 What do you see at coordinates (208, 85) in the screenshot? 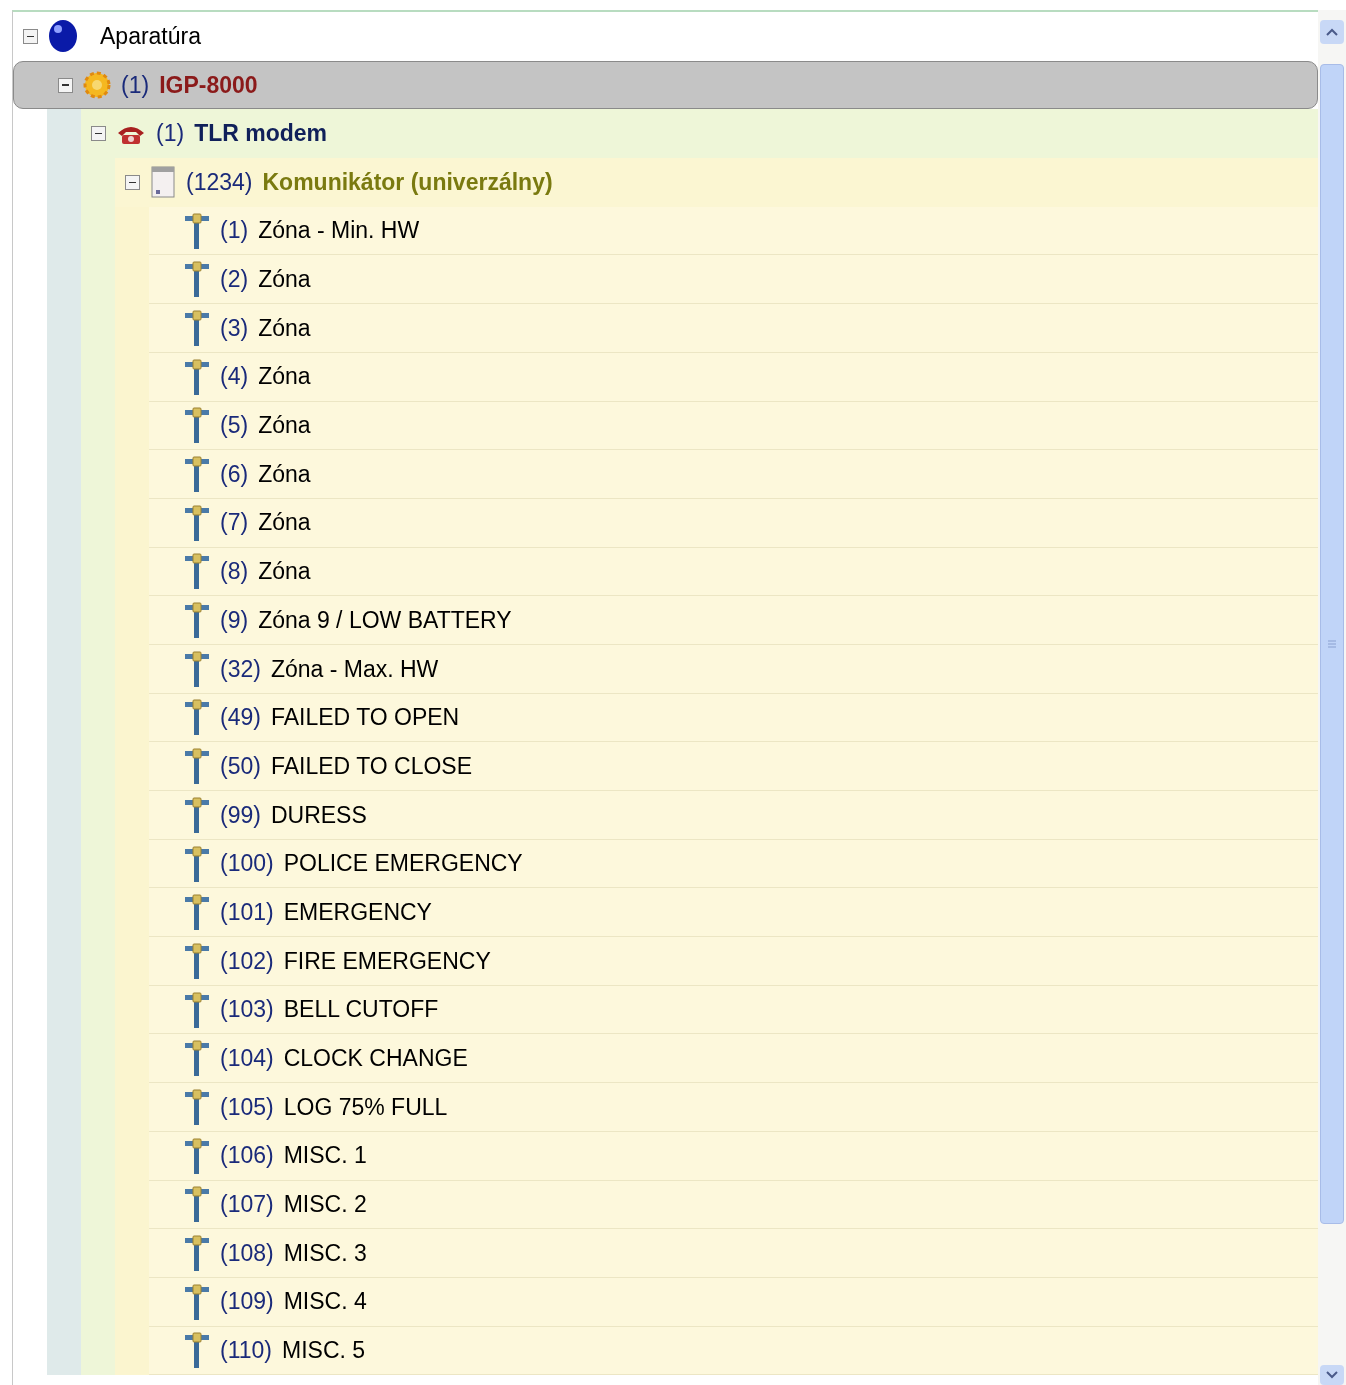
I see `node-label: IGP-8000` at bounding box center [208, 85].